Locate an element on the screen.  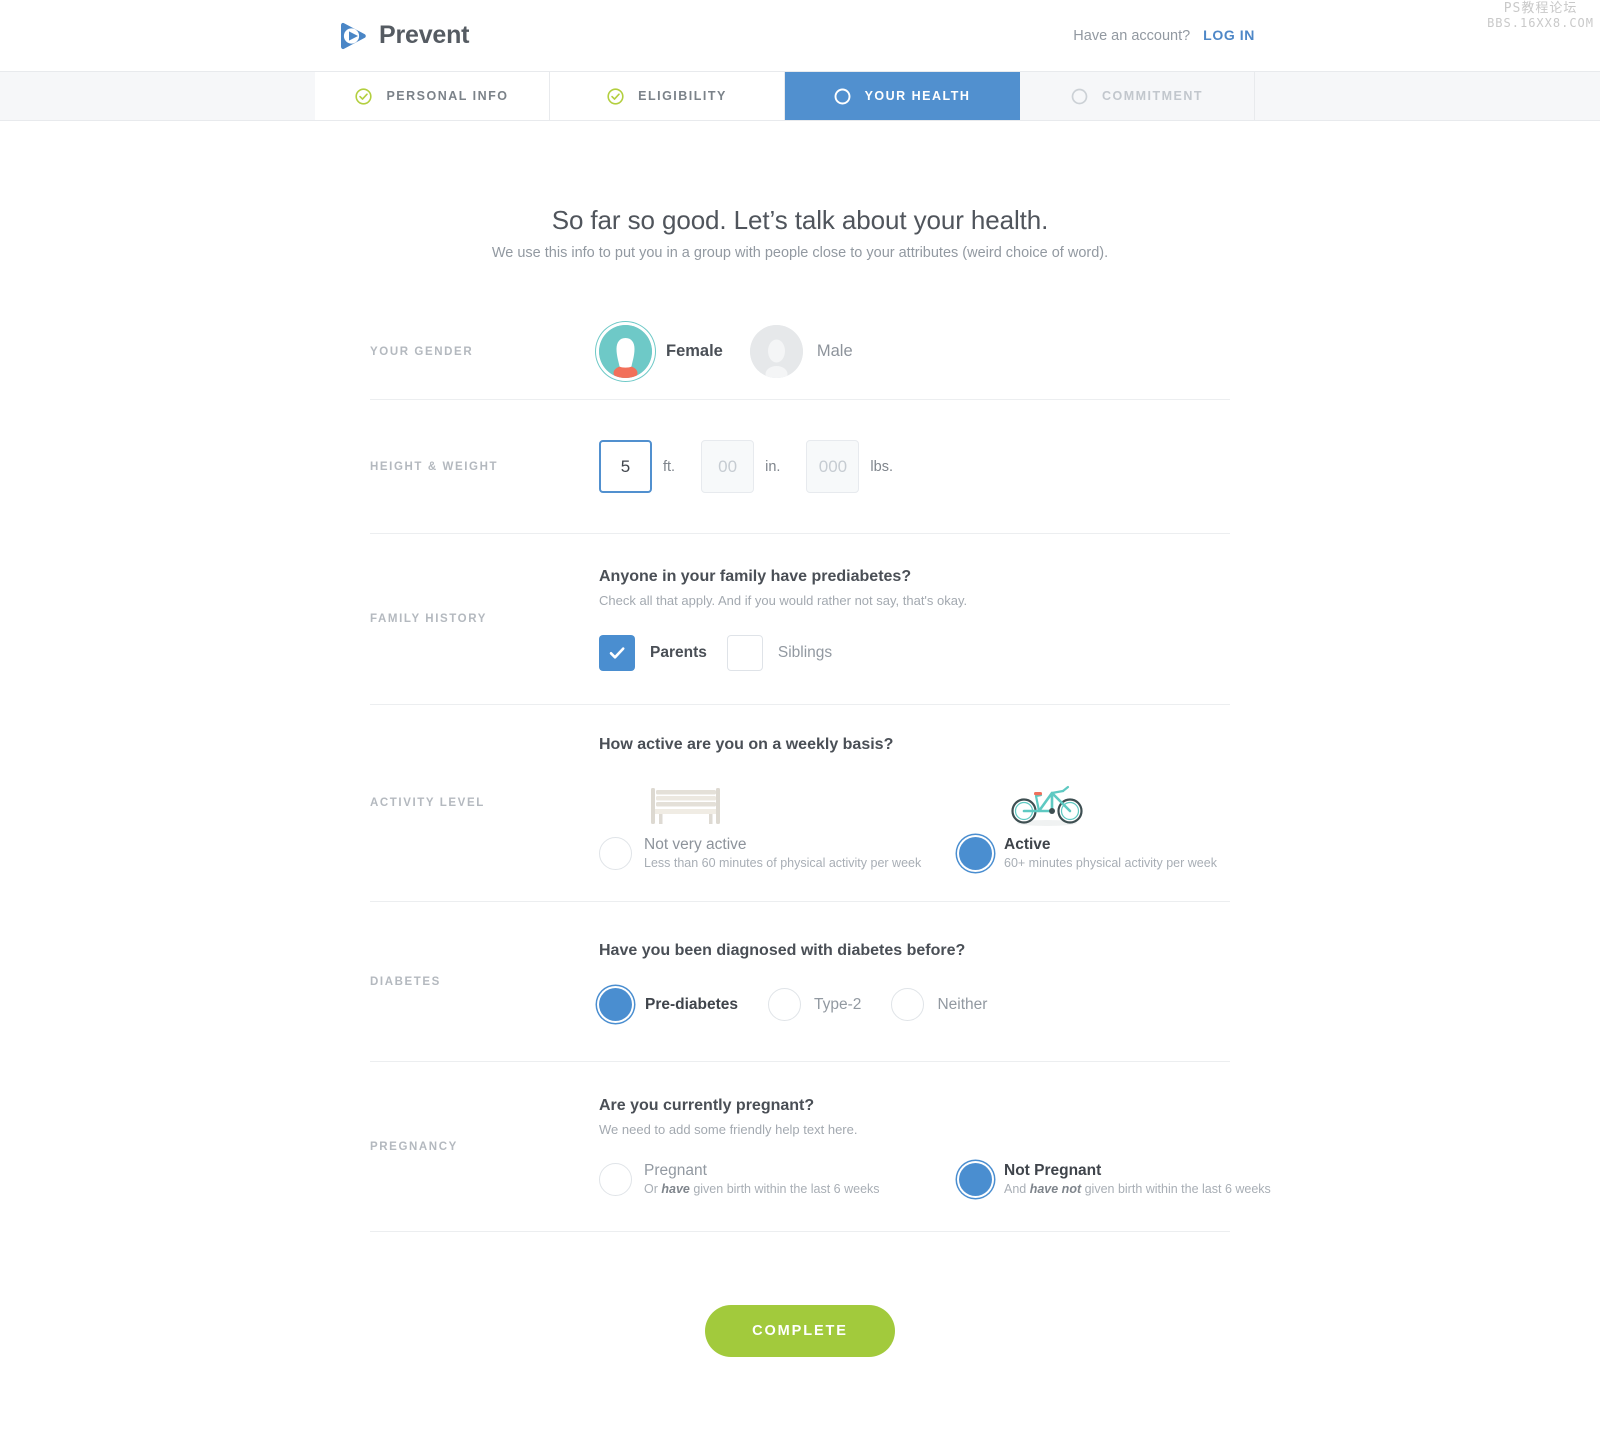
feet-unit-label: ft. is located at coordinates (669, 466).